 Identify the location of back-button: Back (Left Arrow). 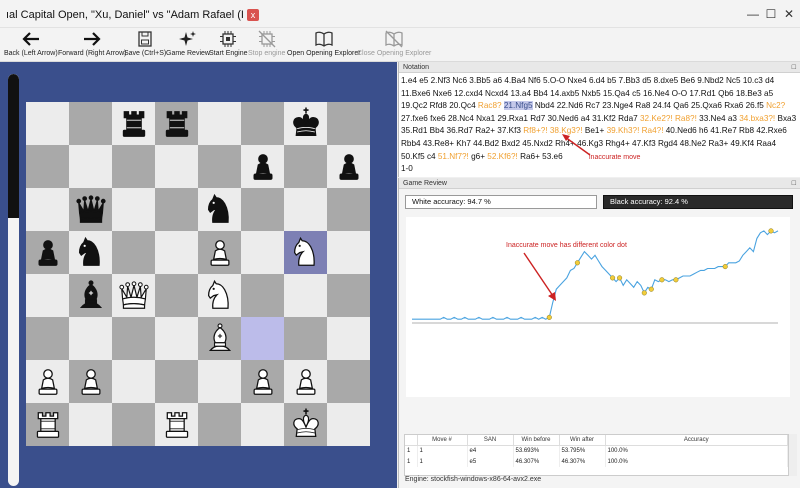
(31, 43).